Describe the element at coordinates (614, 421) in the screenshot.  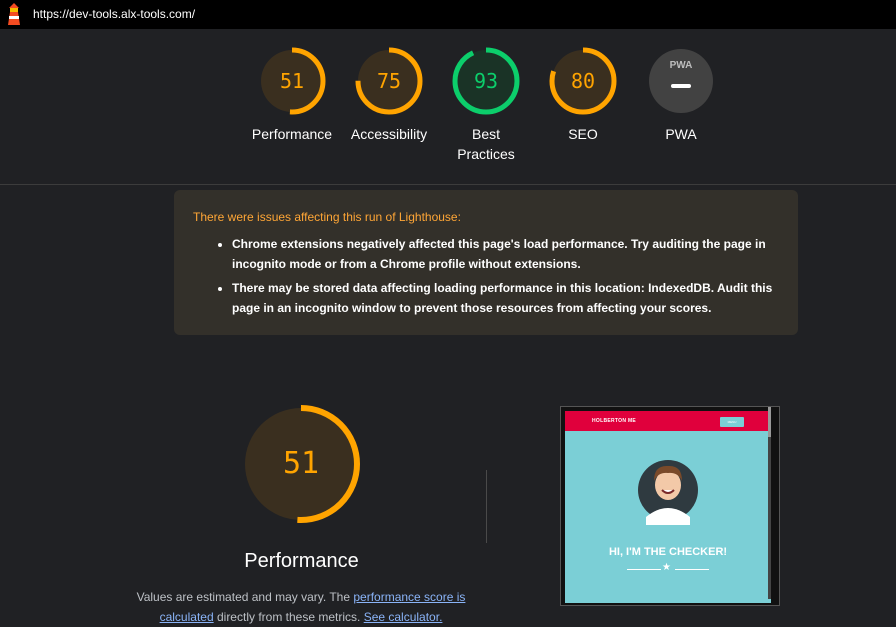
I see `screenshot-brand: HOLBERTON ME` at that location.